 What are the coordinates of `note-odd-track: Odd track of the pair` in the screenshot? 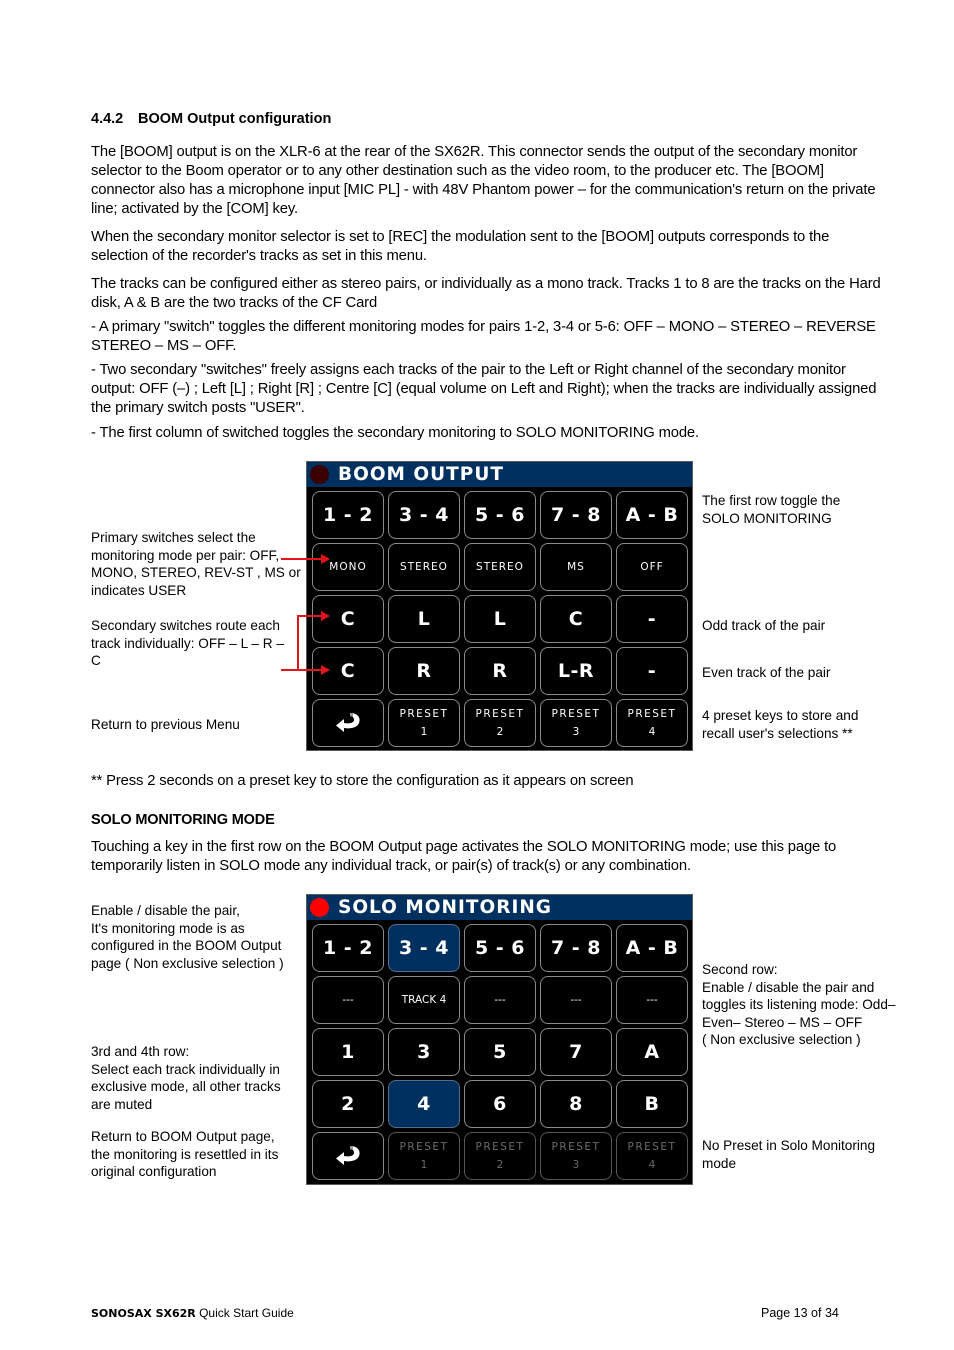 It's located at (764, 625).